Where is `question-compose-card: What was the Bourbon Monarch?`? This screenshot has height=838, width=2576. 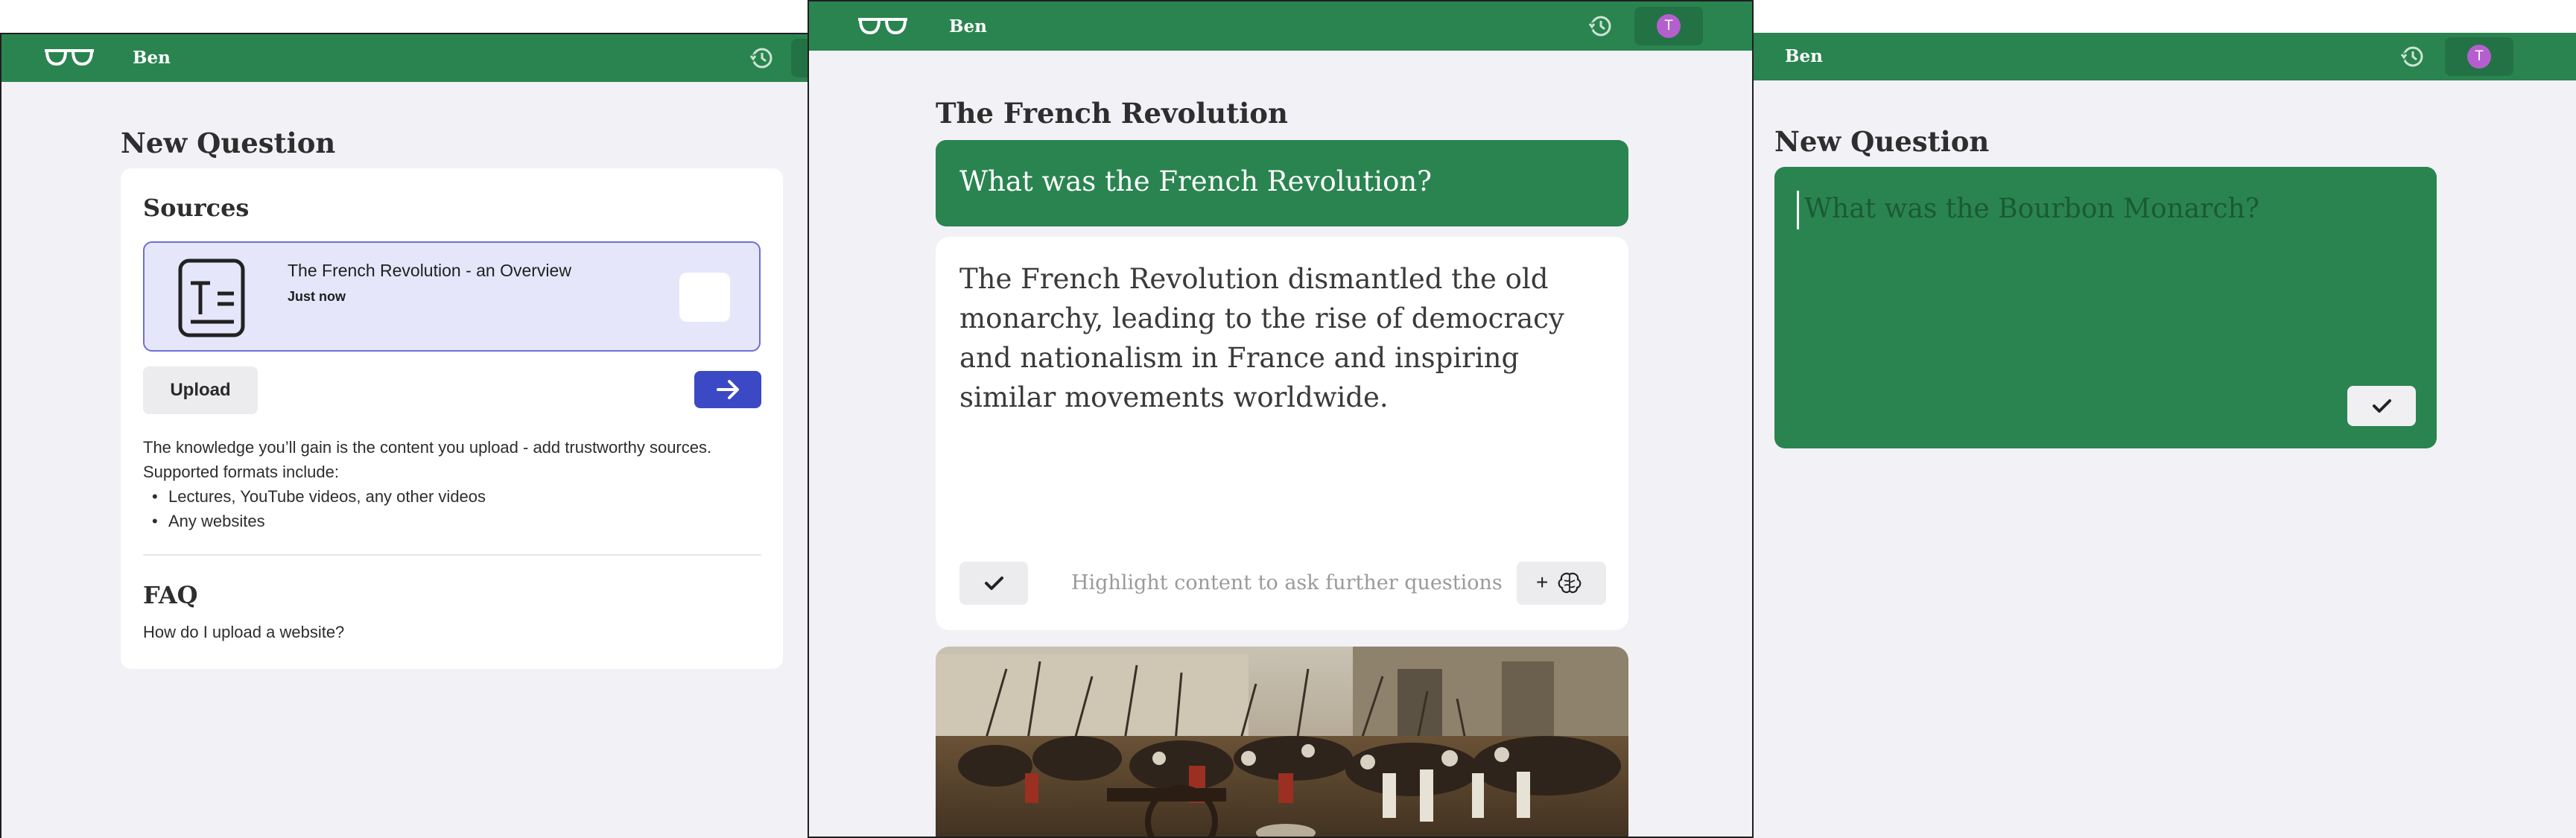
question-compose-card: What was the Bourbon Monarch? is located at coordinates (2105, 307).